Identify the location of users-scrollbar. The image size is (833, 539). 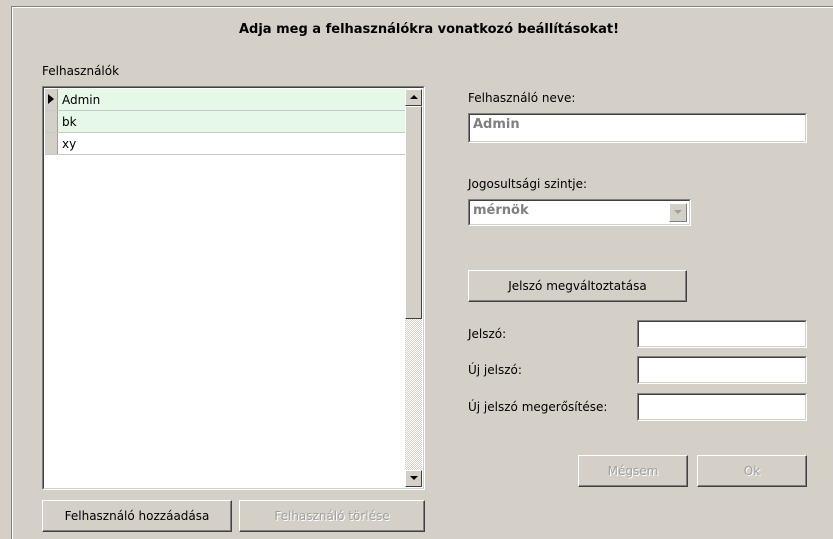
(413, 288).